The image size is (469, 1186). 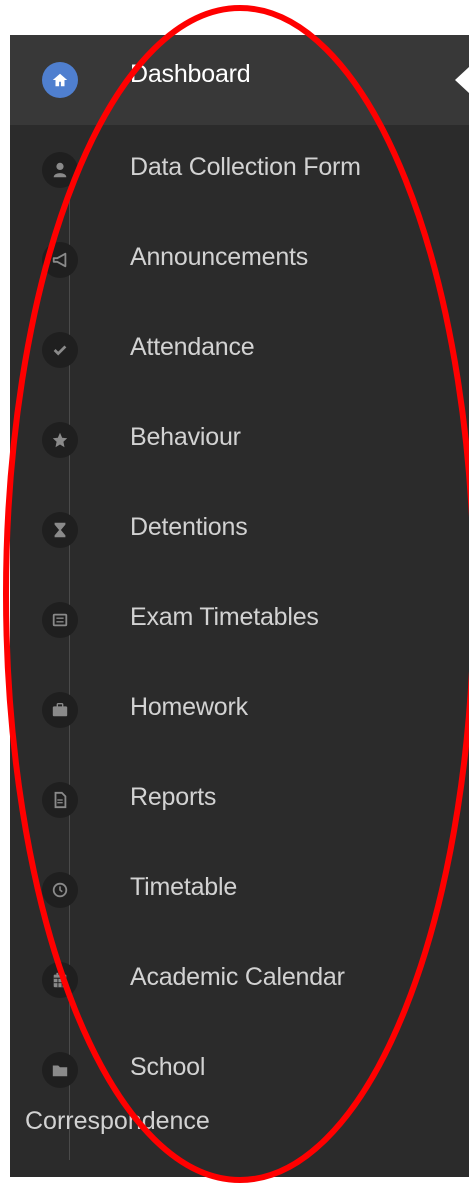 What do you see at coordinates (60, 890) in the screenshot?
I see `clock-icon` at bounding box center [60, 890].